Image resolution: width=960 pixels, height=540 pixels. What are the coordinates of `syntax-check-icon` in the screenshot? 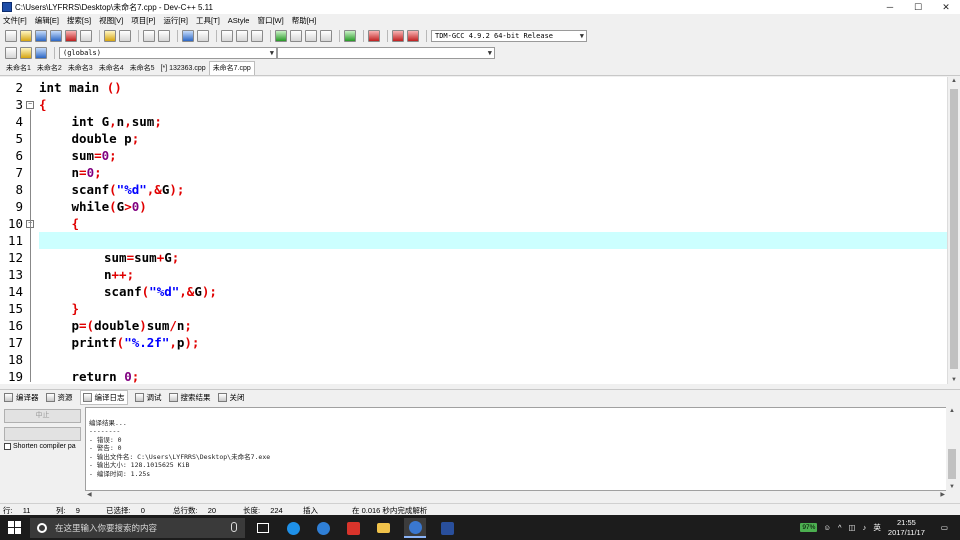 It's located at (350, 35).